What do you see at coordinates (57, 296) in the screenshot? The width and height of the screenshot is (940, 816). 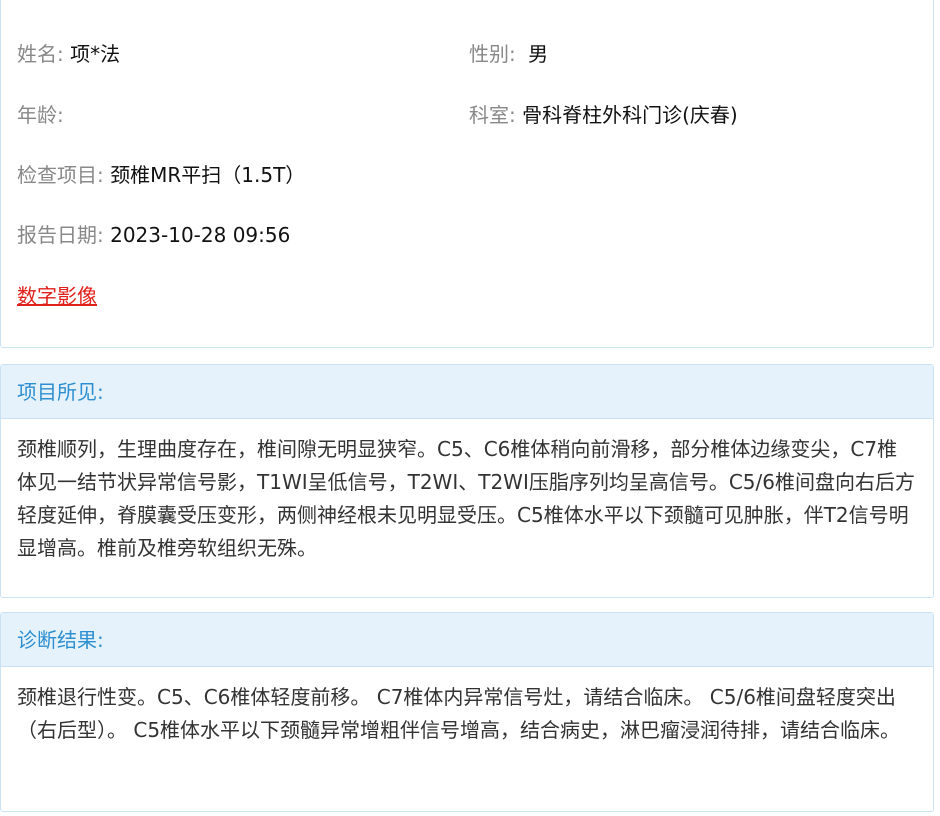 I see `digital-image-link: 数字影像` at bounding box center [57, 296].